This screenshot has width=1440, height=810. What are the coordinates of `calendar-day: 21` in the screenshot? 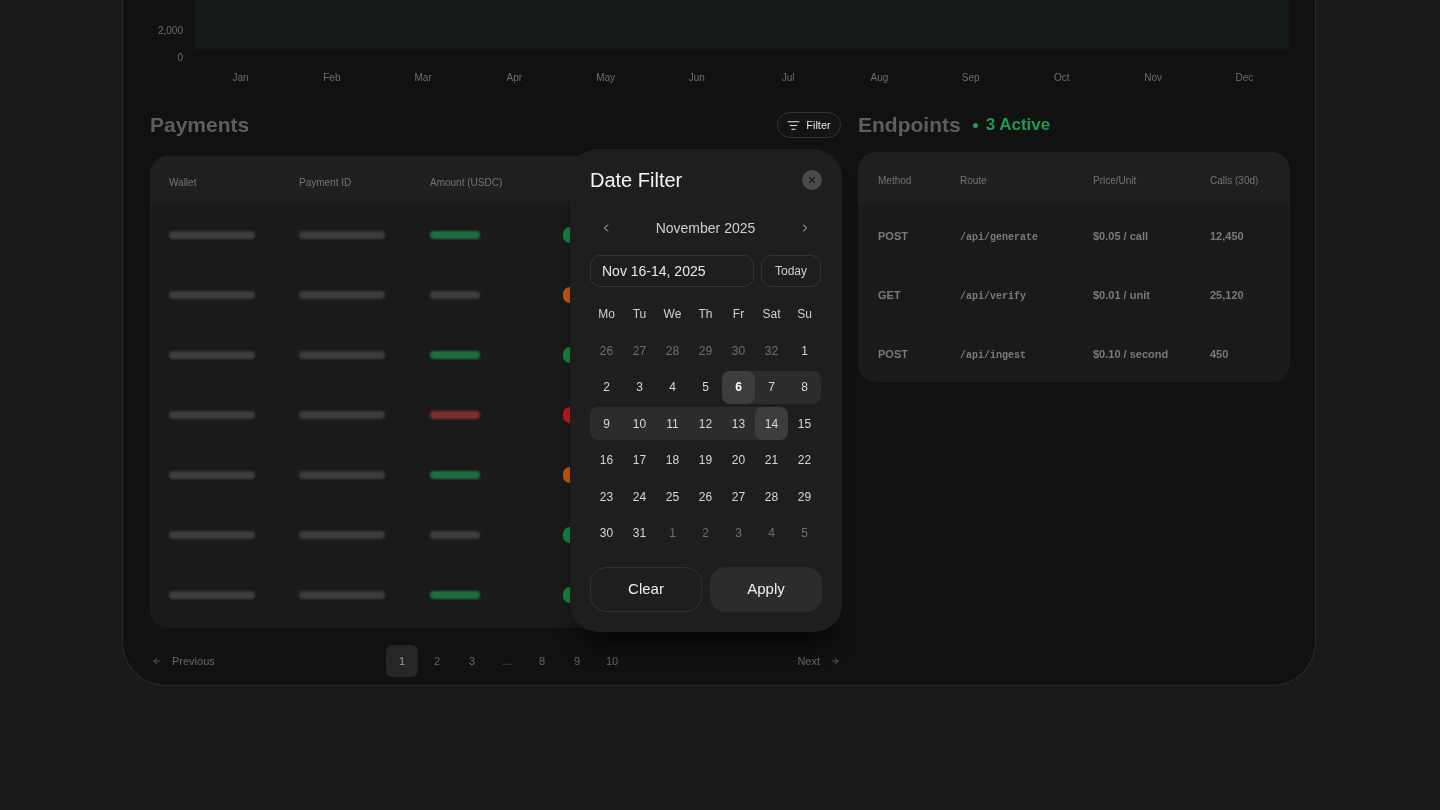 It's located at (771, 460).